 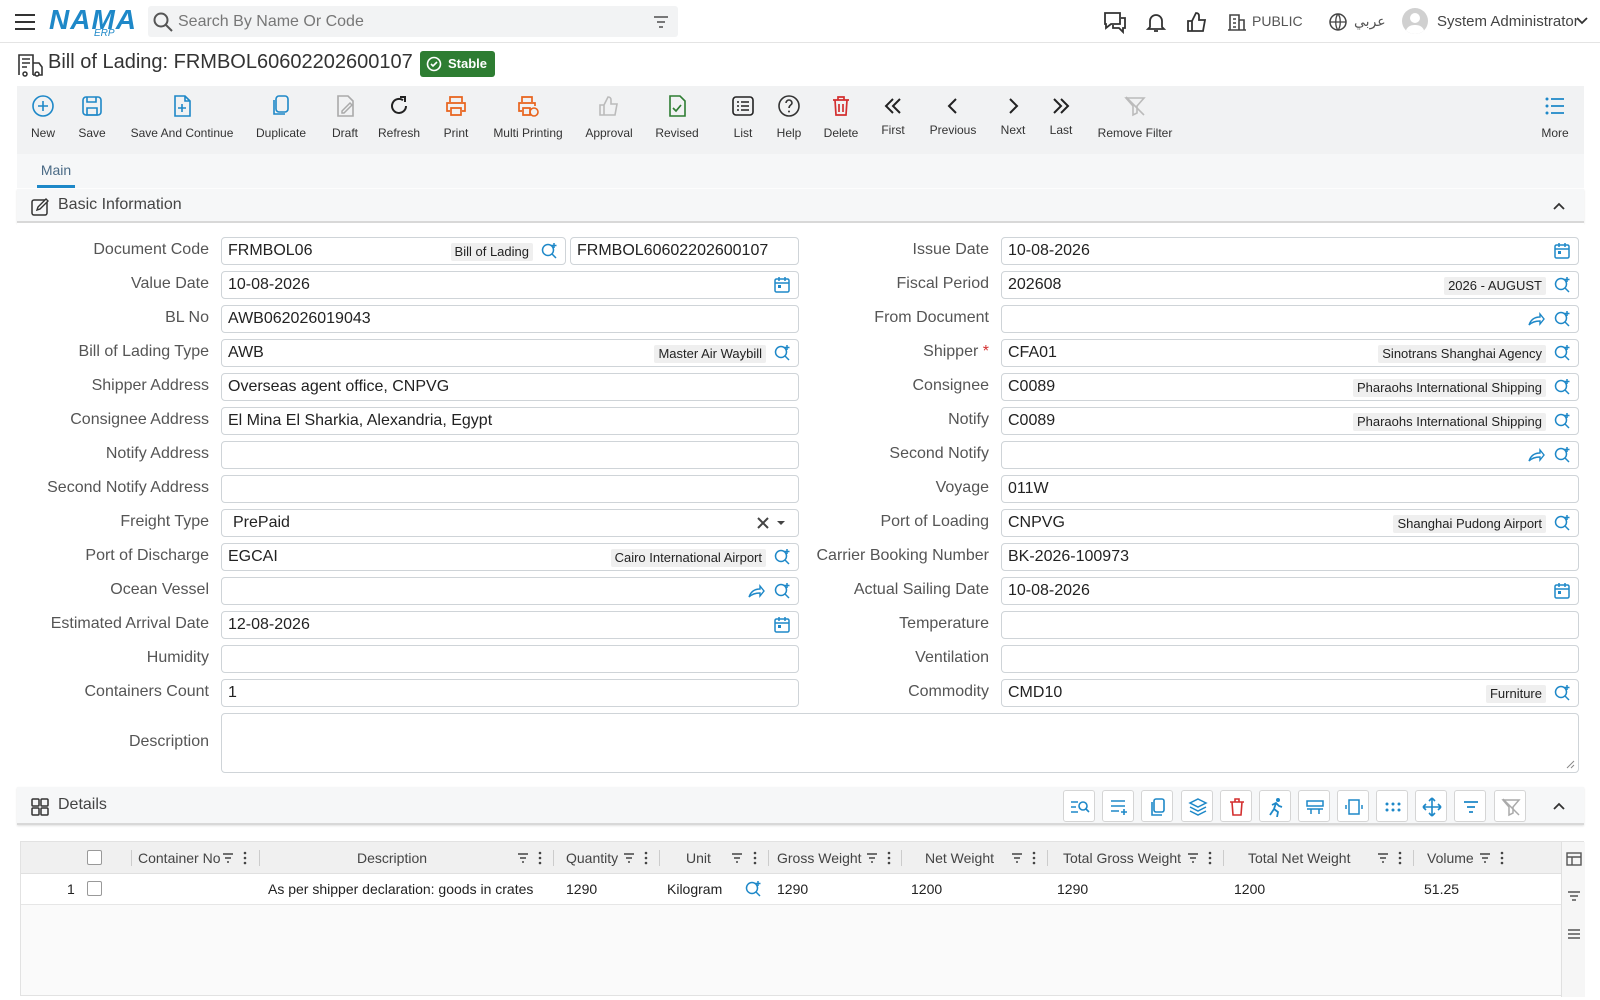 I want to click on humidity-field, so click(x=510, y=659).